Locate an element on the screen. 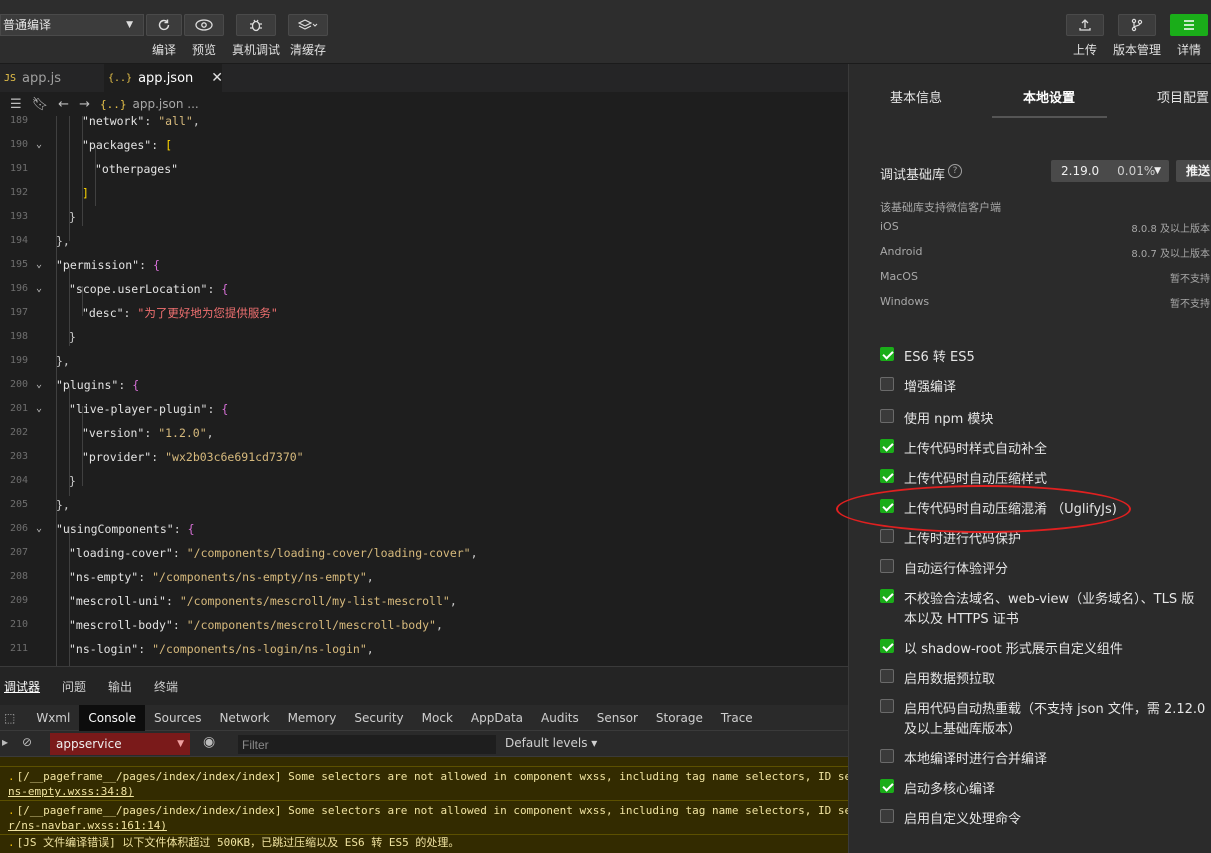 Image resolution: width=1211 pixels, height=853 pixels. tab-local-settings: 本地设置 is located at coordinates (1049, 96).